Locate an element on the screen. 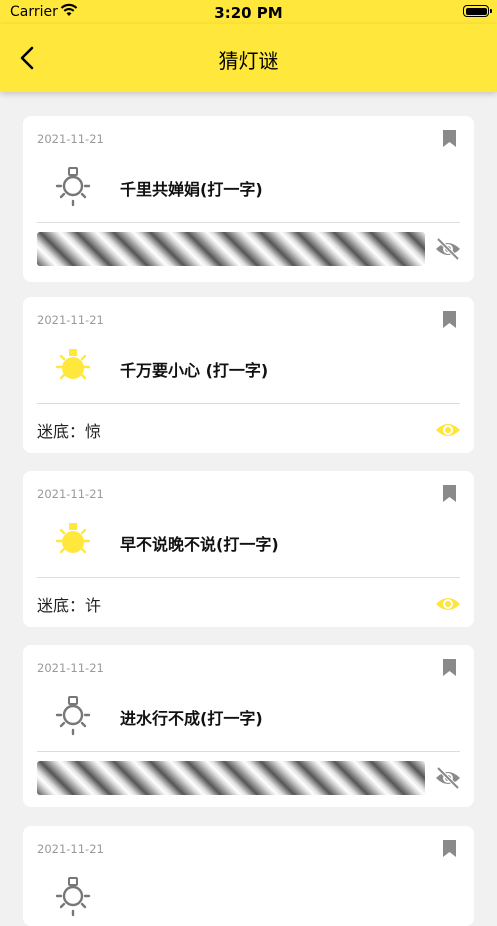 This screenshot has width=497, height=926. riddle-card: 2021-11-21 is located at coordinates (248, 876).